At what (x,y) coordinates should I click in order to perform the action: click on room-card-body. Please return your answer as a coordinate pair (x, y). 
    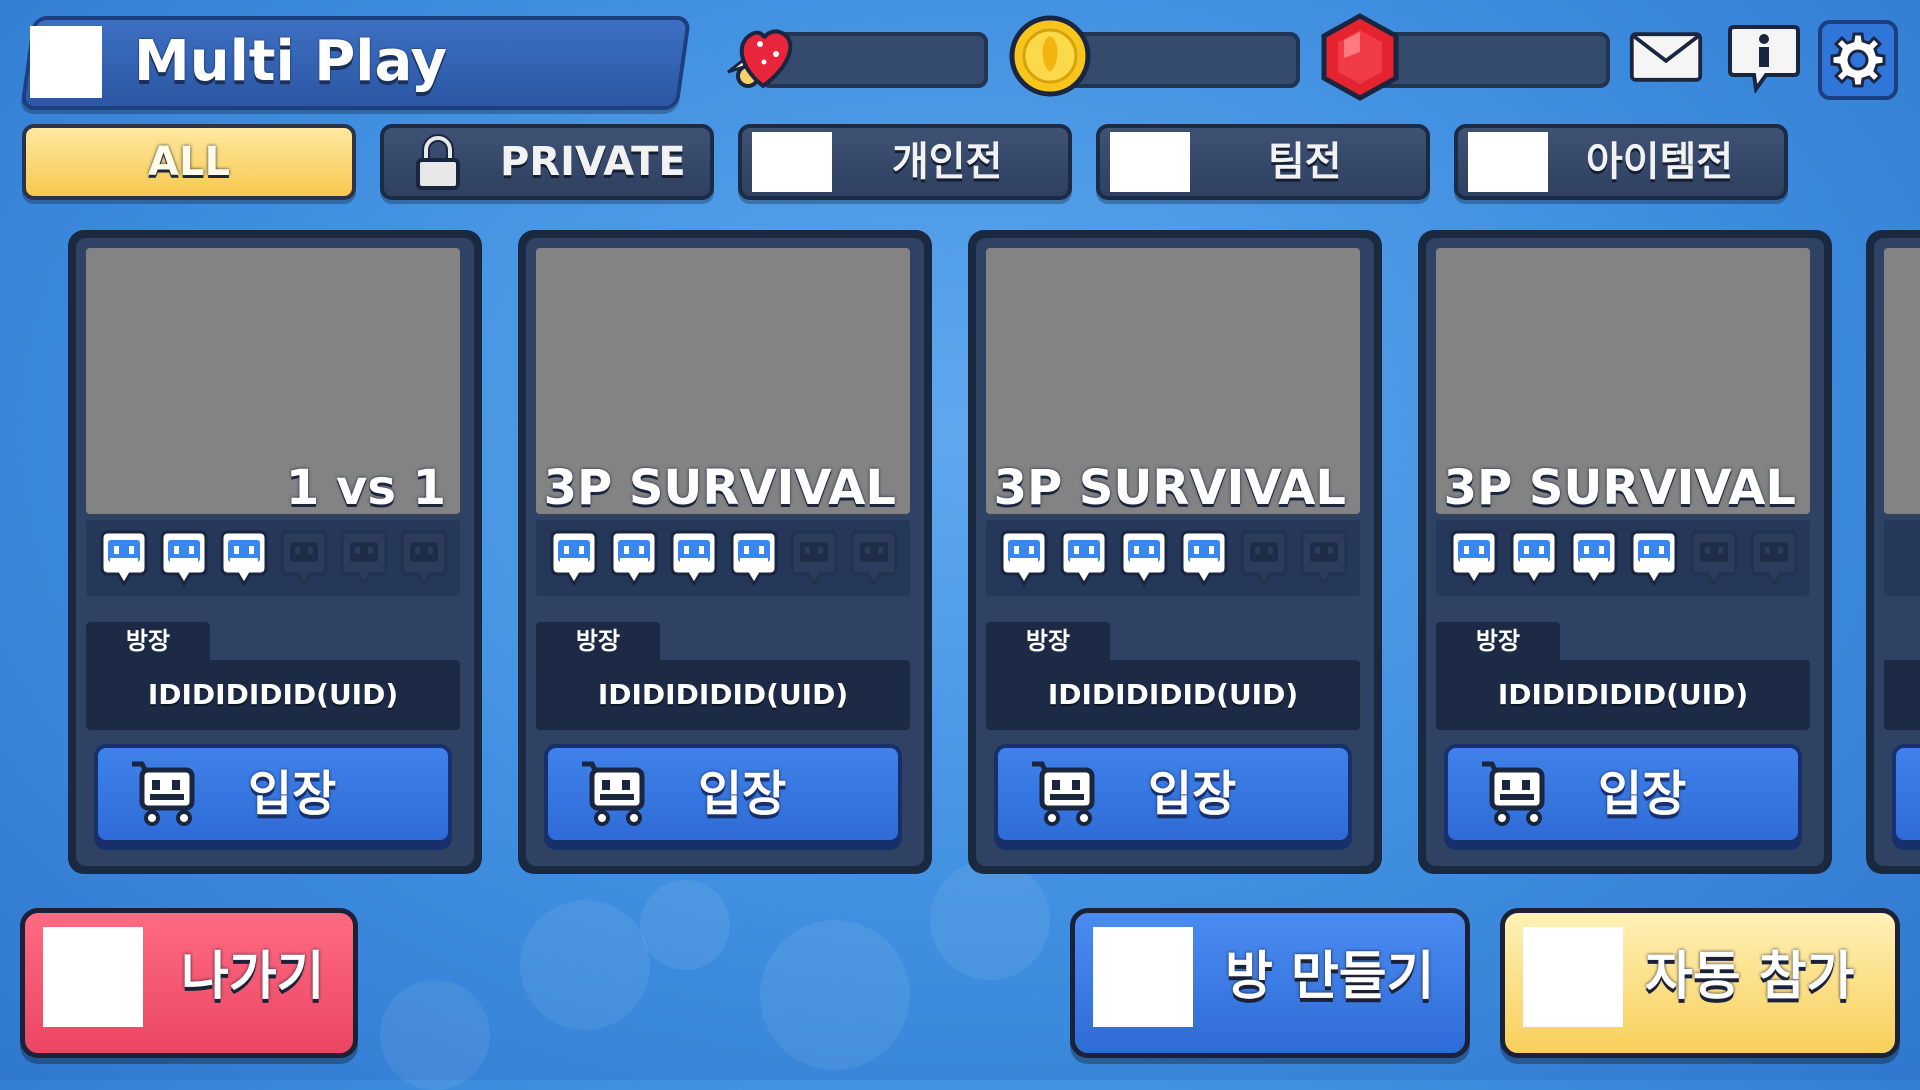
    Looking at the image, I should click on (1897, 552).